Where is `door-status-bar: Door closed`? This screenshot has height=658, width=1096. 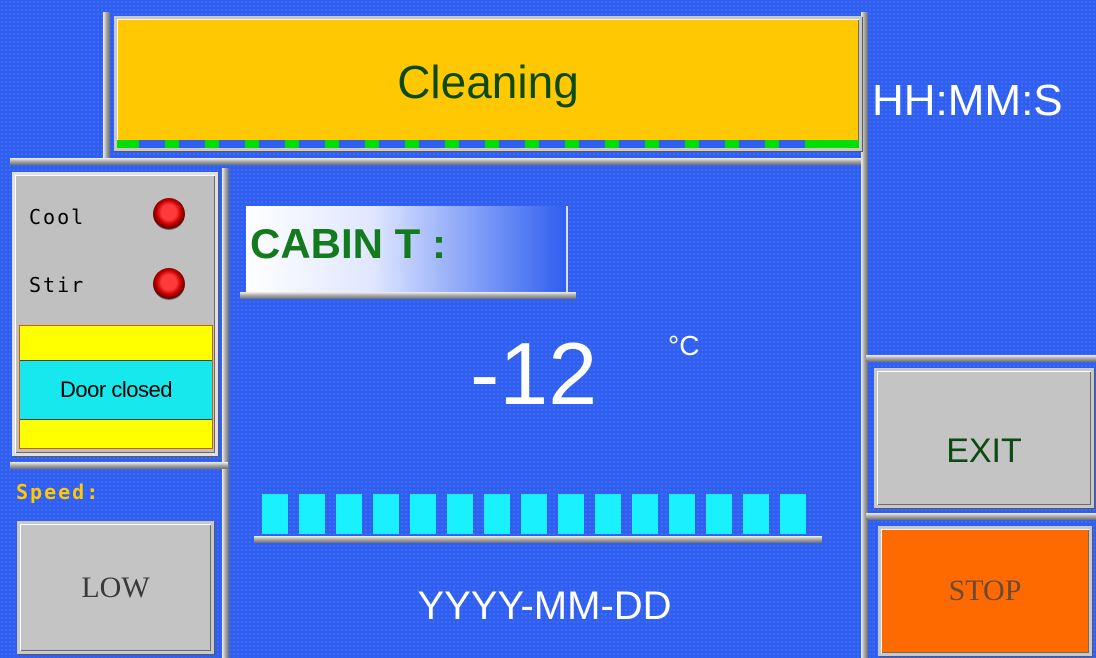
door-status-bar: Door closed is located at coordinates (116, 387).